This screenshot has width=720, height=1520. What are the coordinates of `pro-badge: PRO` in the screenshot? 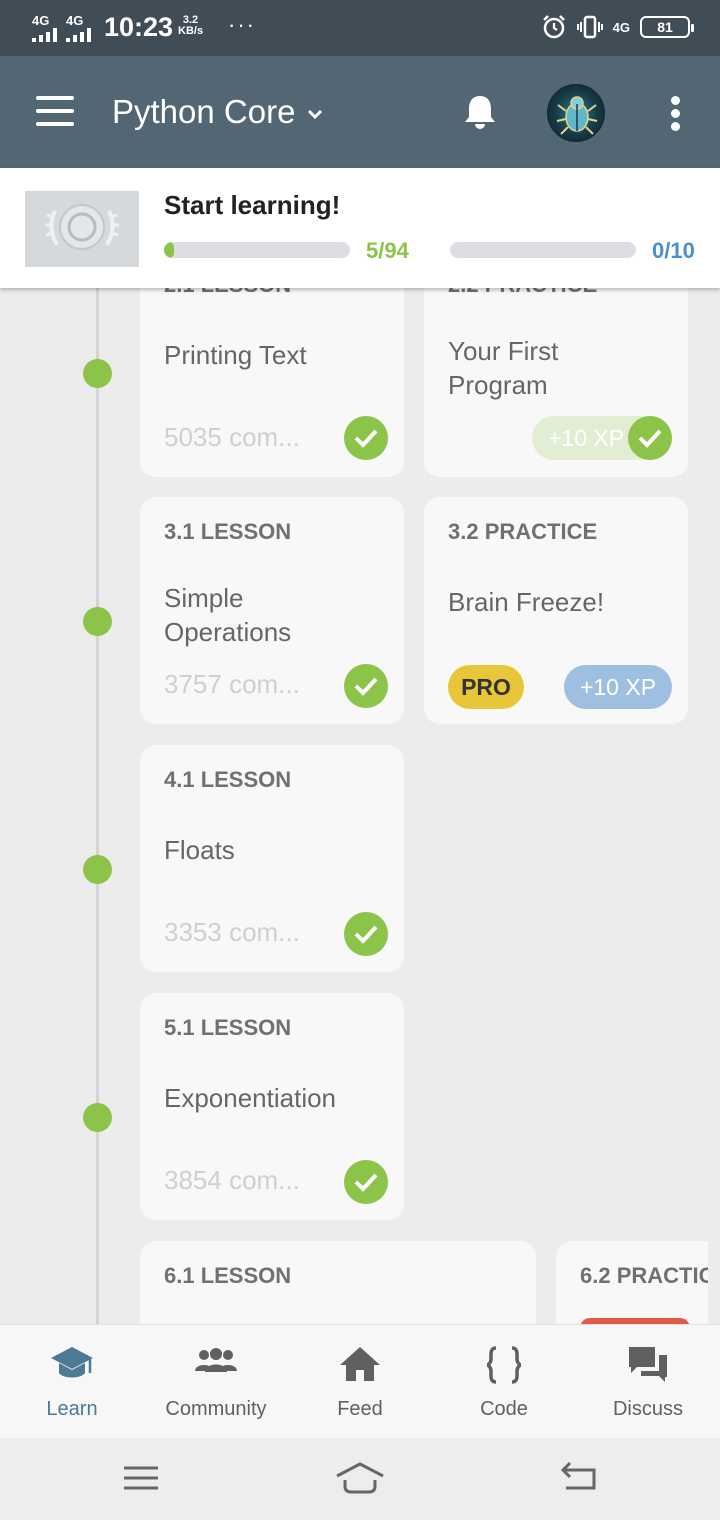 It's located at (486, 687).